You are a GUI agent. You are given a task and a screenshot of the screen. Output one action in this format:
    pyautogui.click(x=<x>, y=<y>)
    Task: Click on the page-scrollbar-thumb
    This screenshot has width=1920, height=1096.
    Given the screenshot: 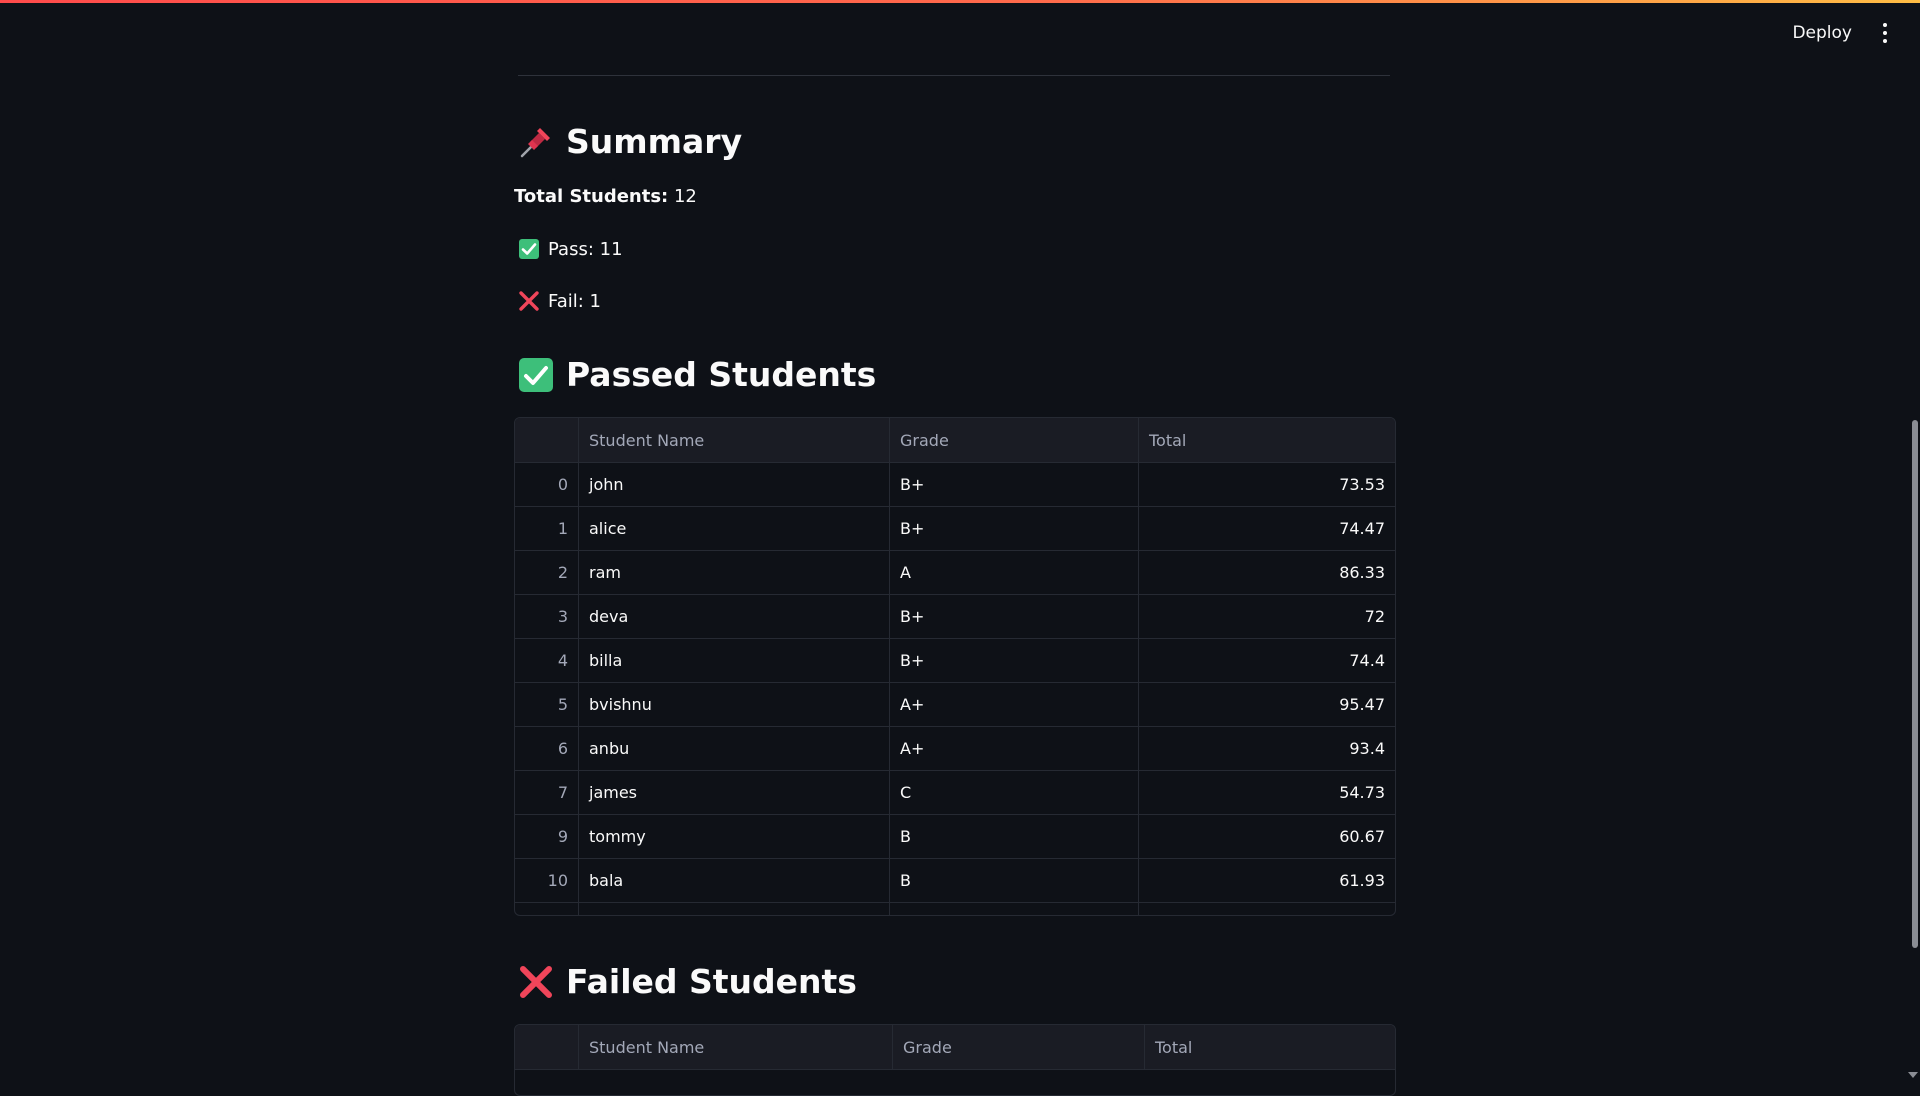 What is the action you would take?
    pyautogui.click(x=1915, y=684)
    